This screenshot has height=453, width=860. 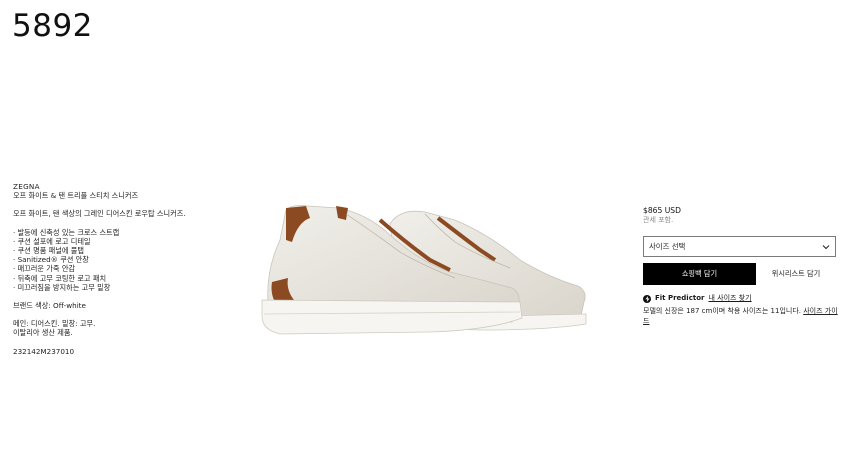 What do you see at coordinates (647, 298) in the screenshot?
I see `fit-predictor-icon` at bounding box center [647, 298].